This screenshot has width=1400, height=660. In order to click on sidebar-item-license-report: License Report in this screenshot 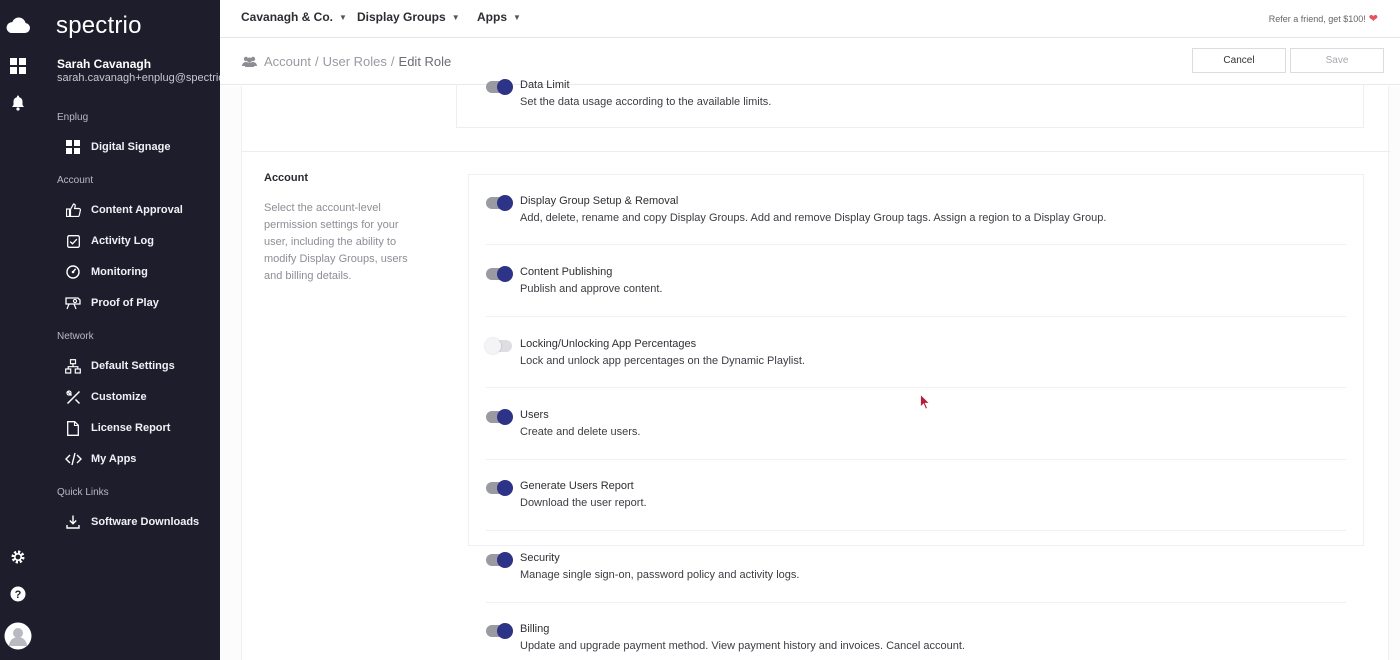, I will do `click(117, 428)`.